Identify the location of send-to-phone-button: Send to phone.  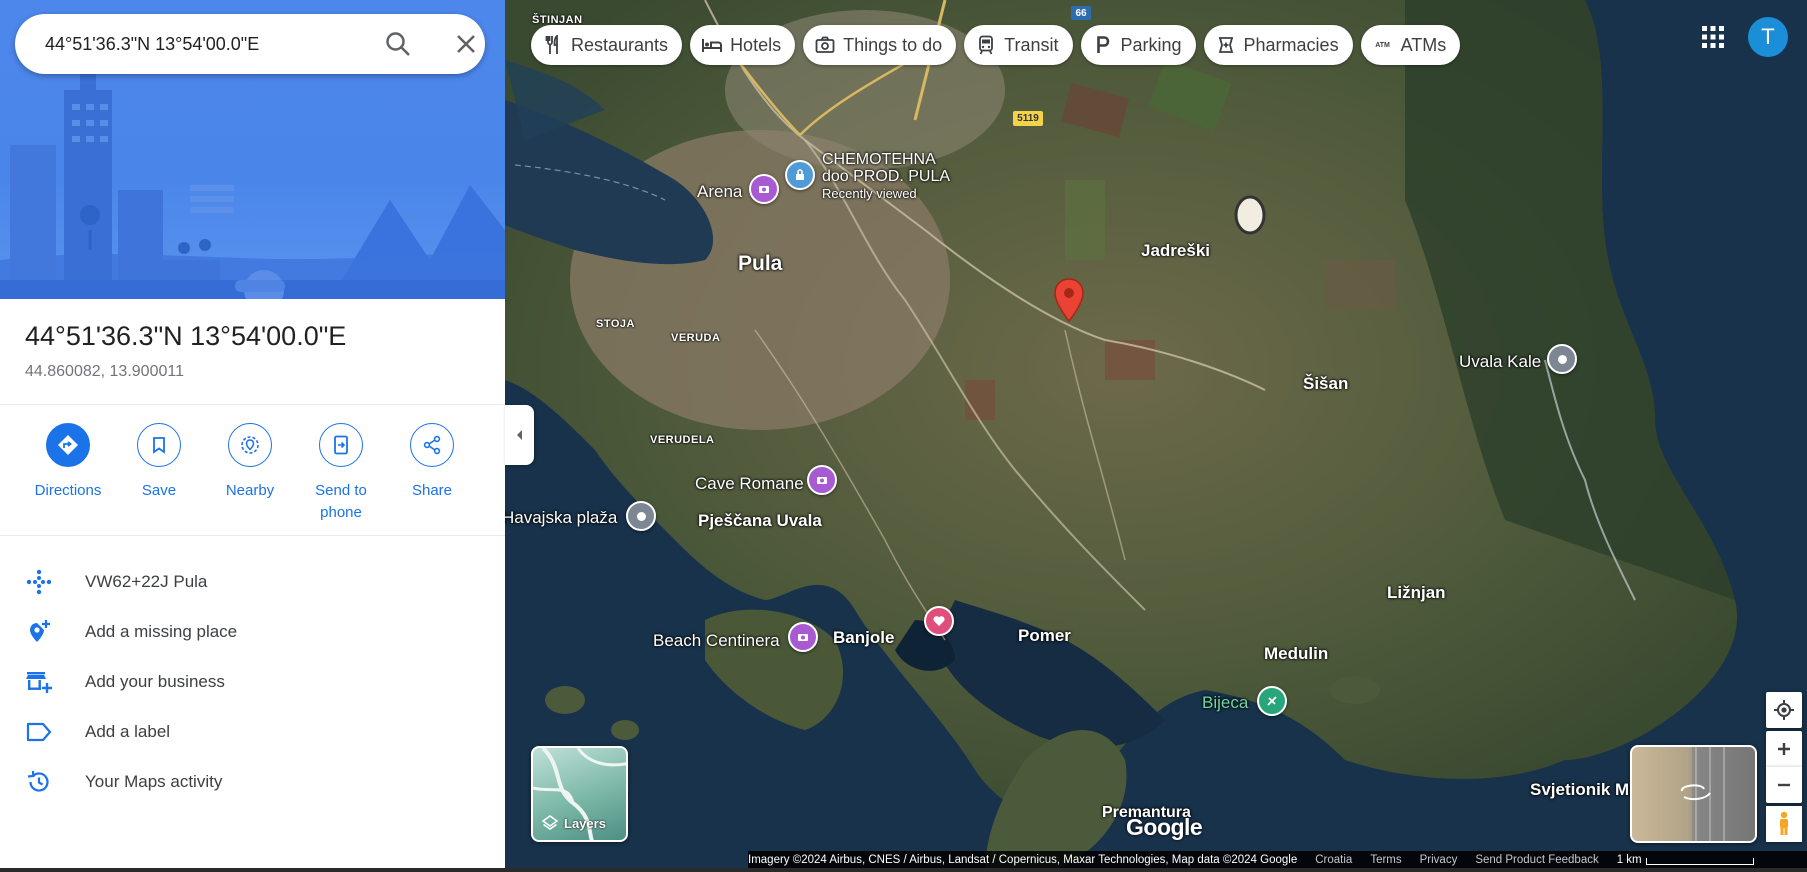
(341, 473).